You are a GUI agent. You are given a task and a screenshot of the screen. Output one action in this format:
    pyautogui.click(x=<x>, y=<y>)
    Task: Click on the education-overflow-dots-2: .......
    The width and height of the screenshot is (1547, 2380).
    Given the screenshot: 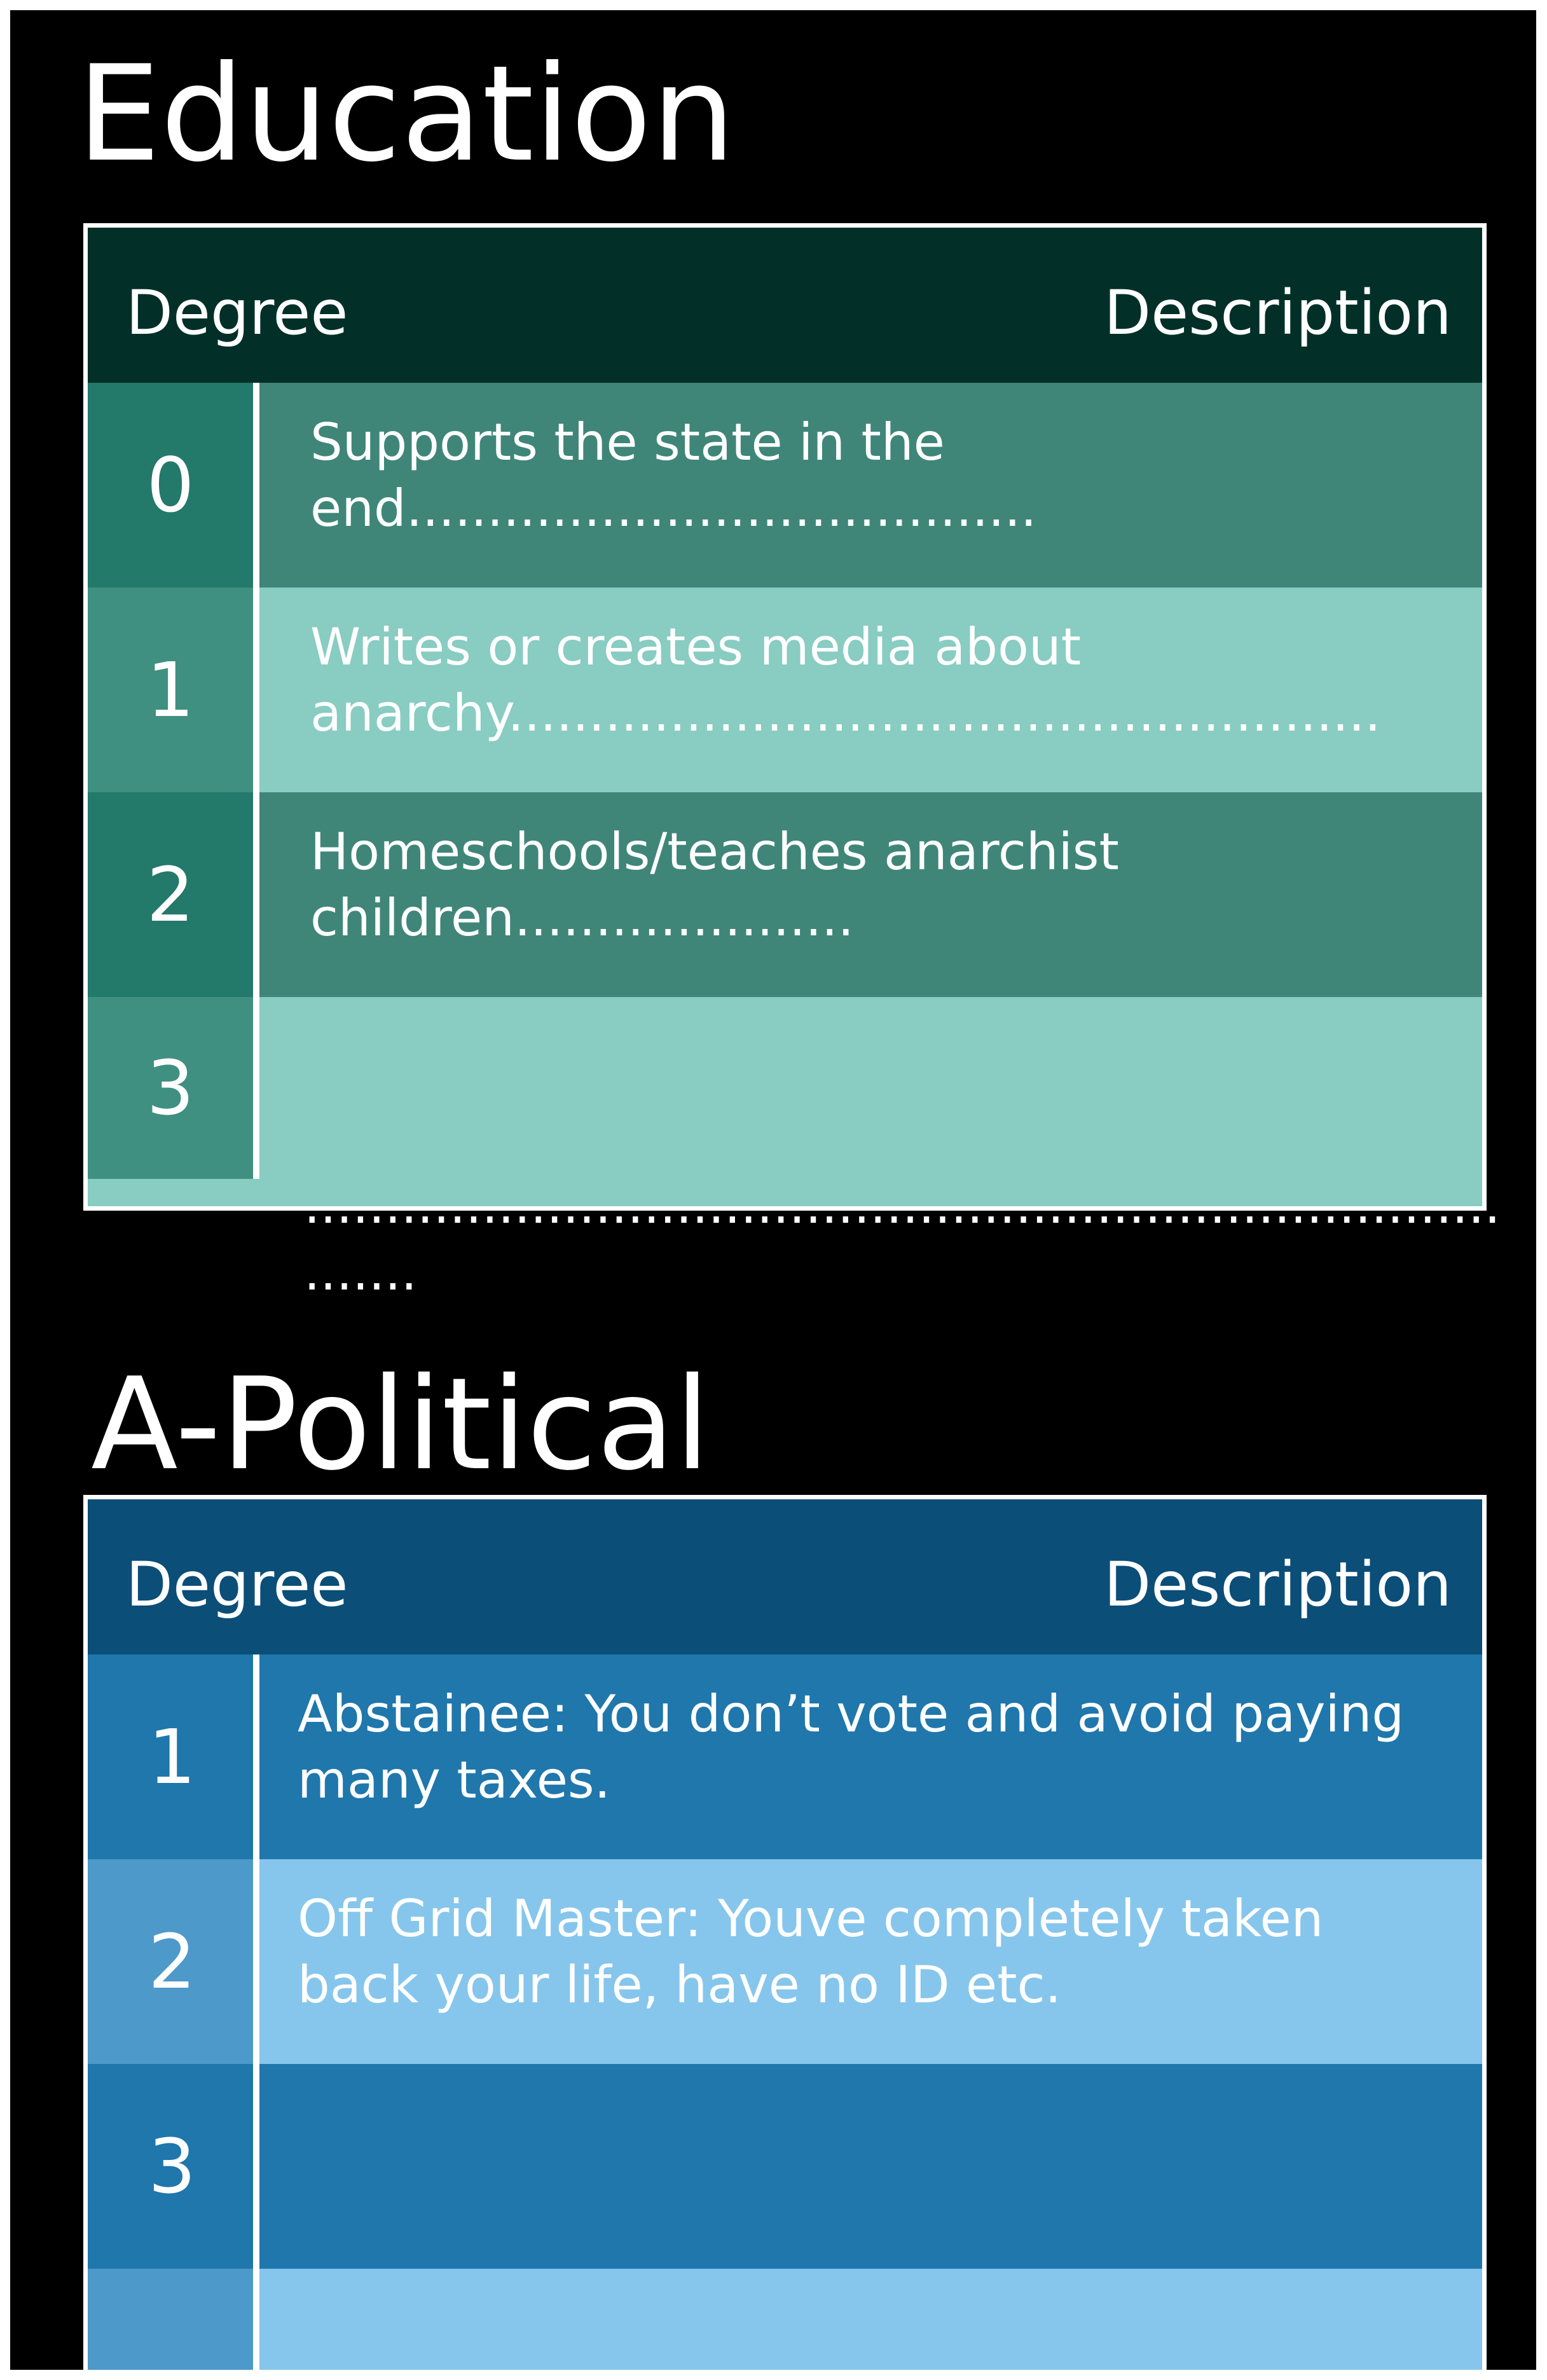 What is the action you would take?
    pyautogui.click(x=361, y=1272)
    